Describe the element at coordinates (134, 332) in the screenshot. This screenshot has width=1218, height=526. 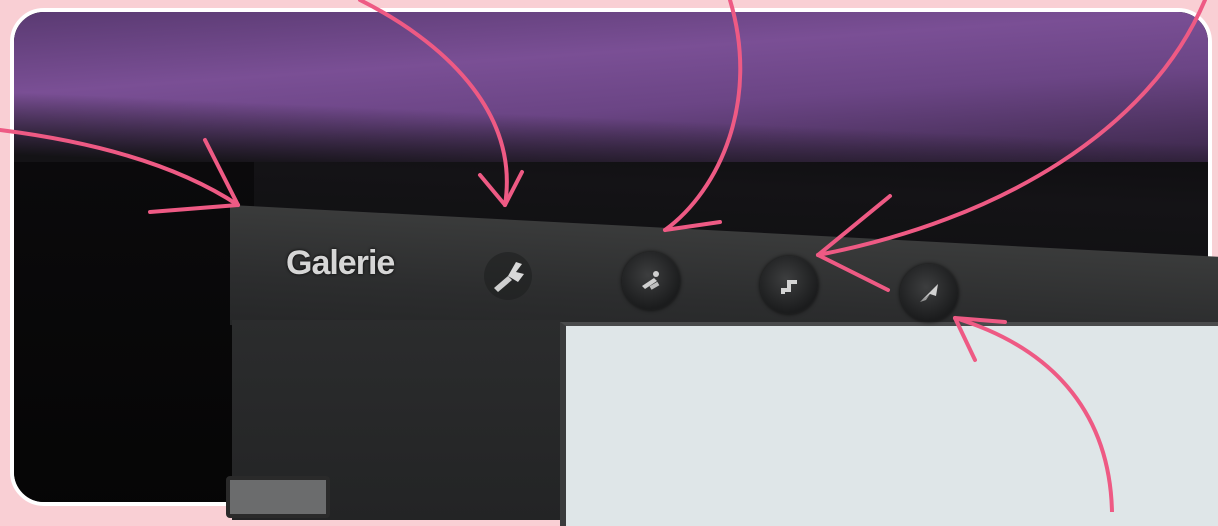
I see `left-dark-area` at that location.